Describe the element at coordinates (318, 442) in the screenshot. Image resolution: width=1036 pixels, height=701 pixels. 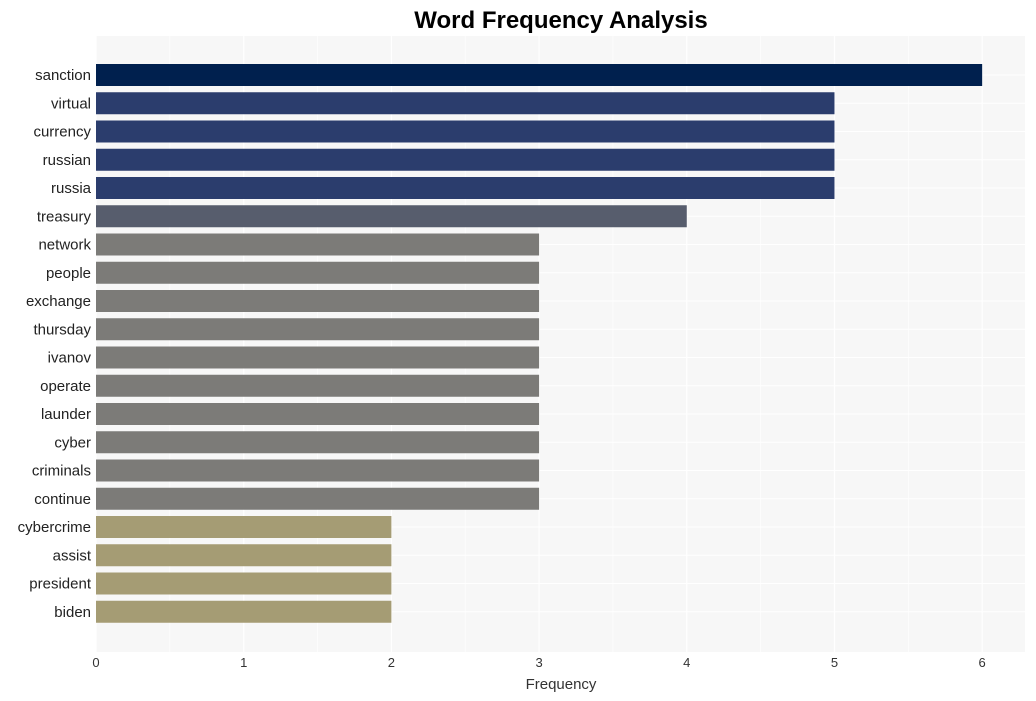
I see `bar-cyber` at that location.